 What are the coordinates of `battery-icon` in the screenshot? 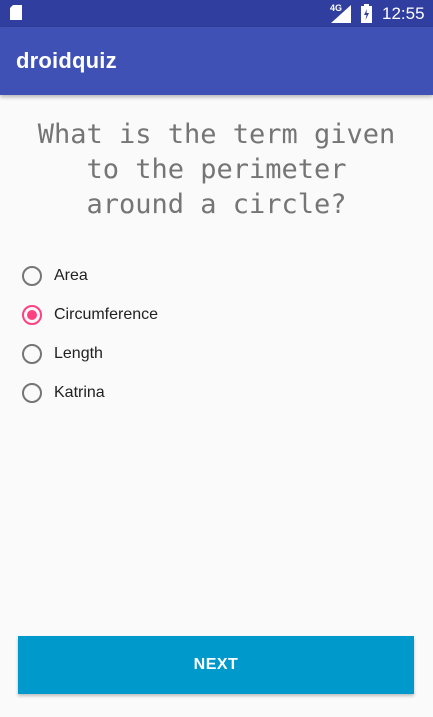 It's located at (366, 16).